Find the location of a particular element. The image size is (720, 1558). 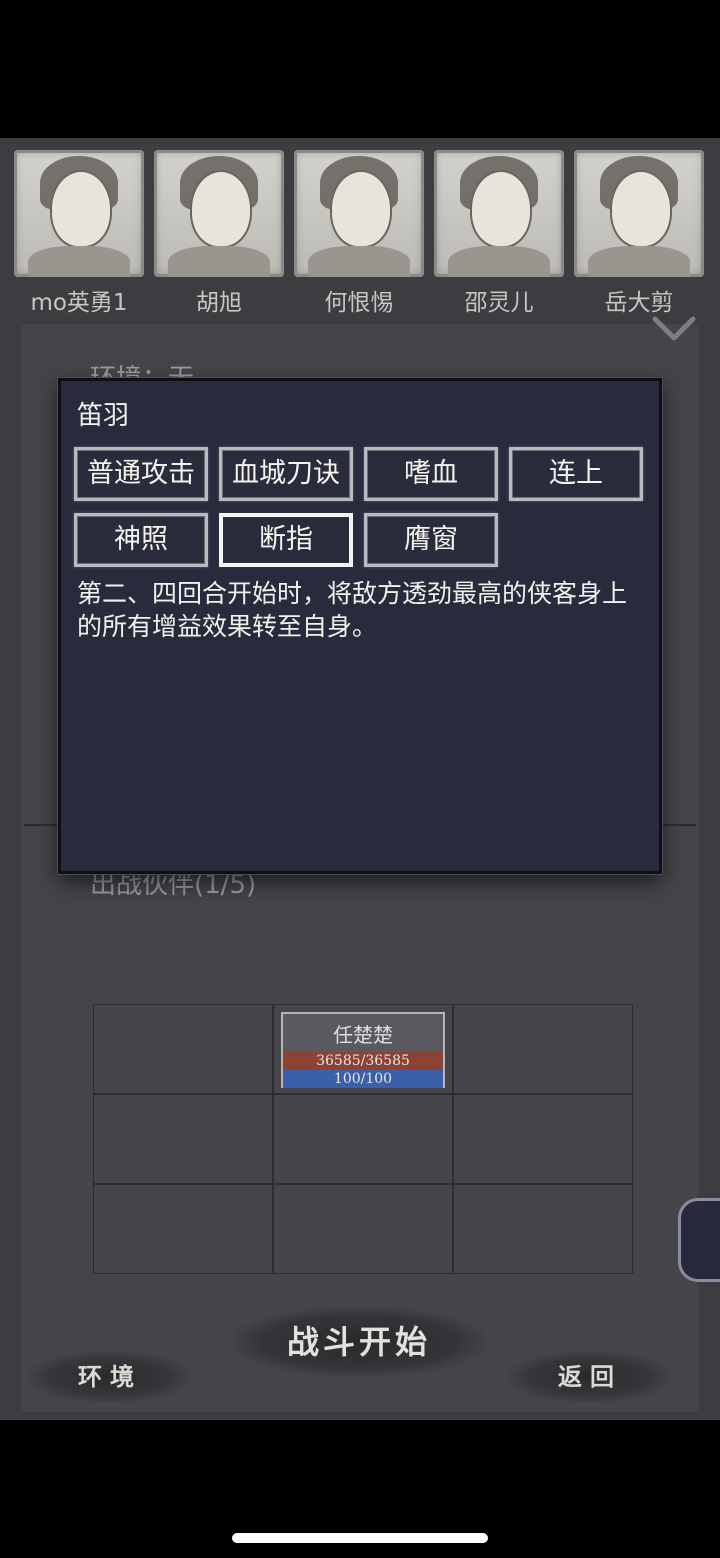

hp-bar: 36585/36585 is located at coordinates (363, 1061).